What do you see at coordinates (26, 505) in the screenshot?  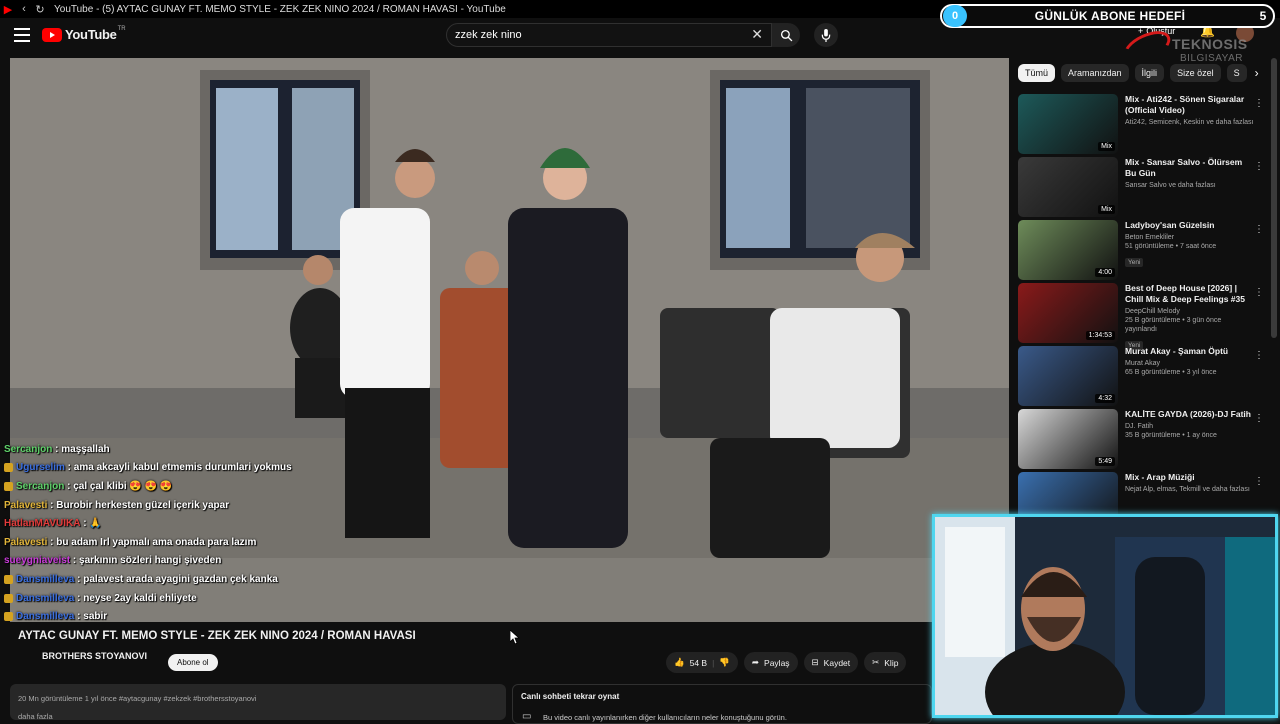 I see `chat-username: Palavesti` at bounding box center [26, 505].